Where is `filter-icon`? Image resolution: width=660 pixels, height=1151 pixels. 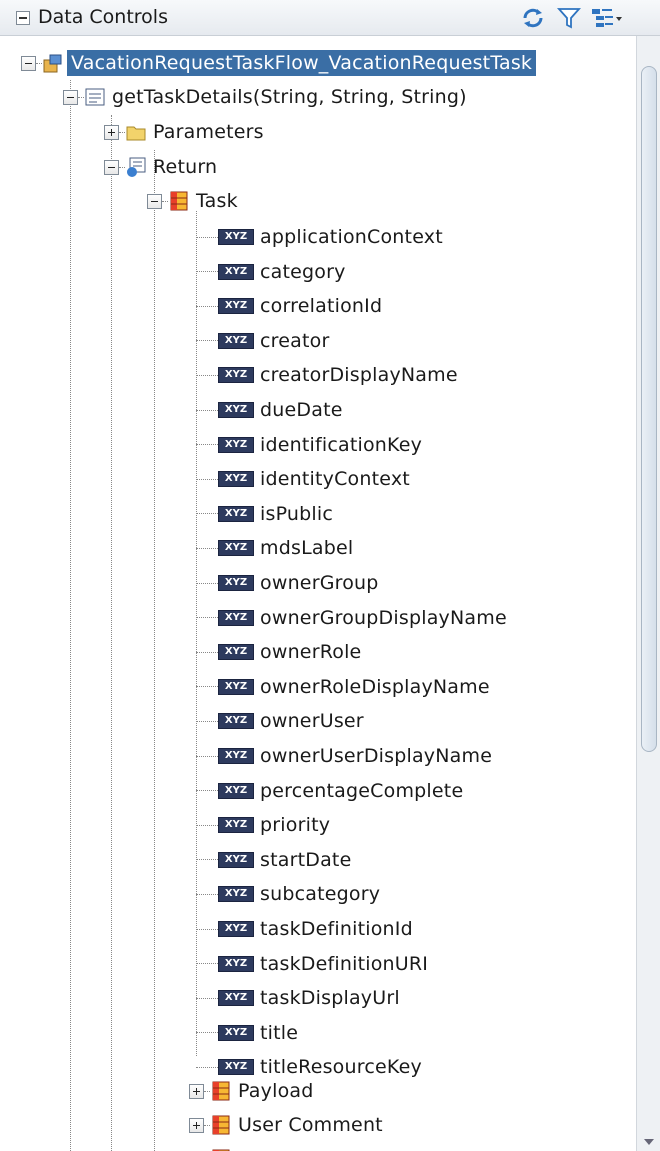
filter-icon is located at coordinates (569, 18).